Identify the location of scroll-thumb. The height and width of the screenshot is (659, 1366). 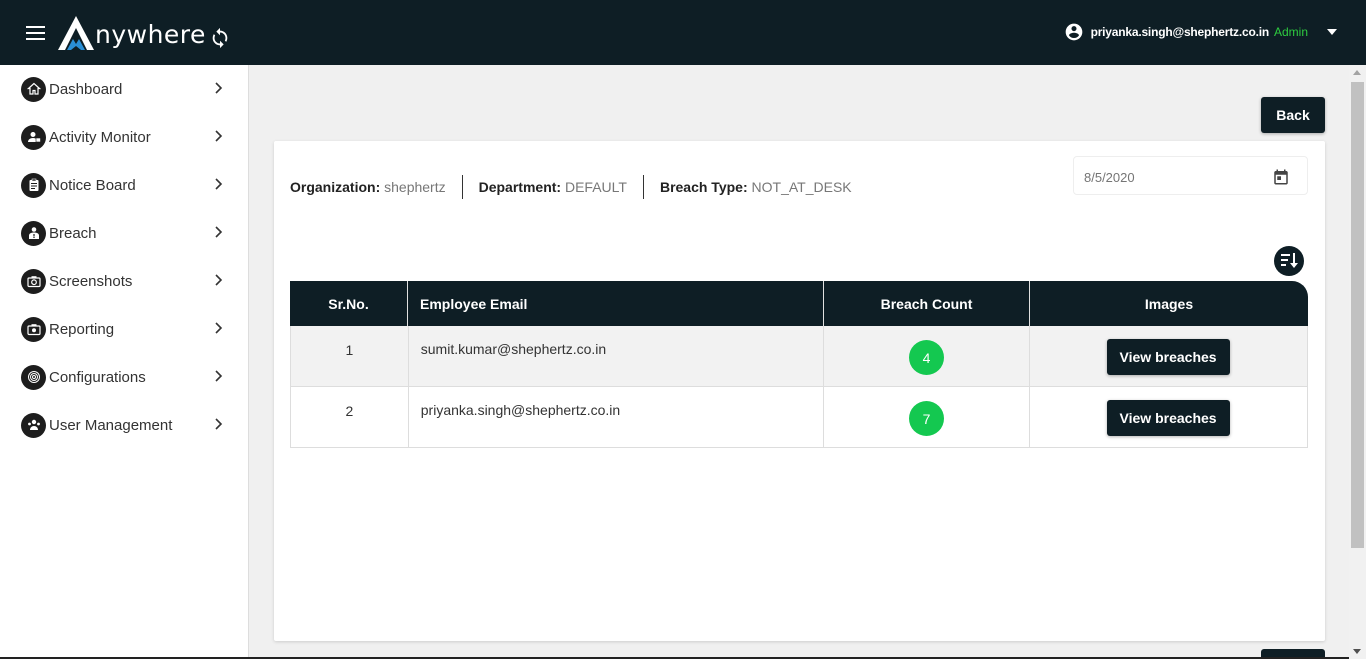
(1357, 315).